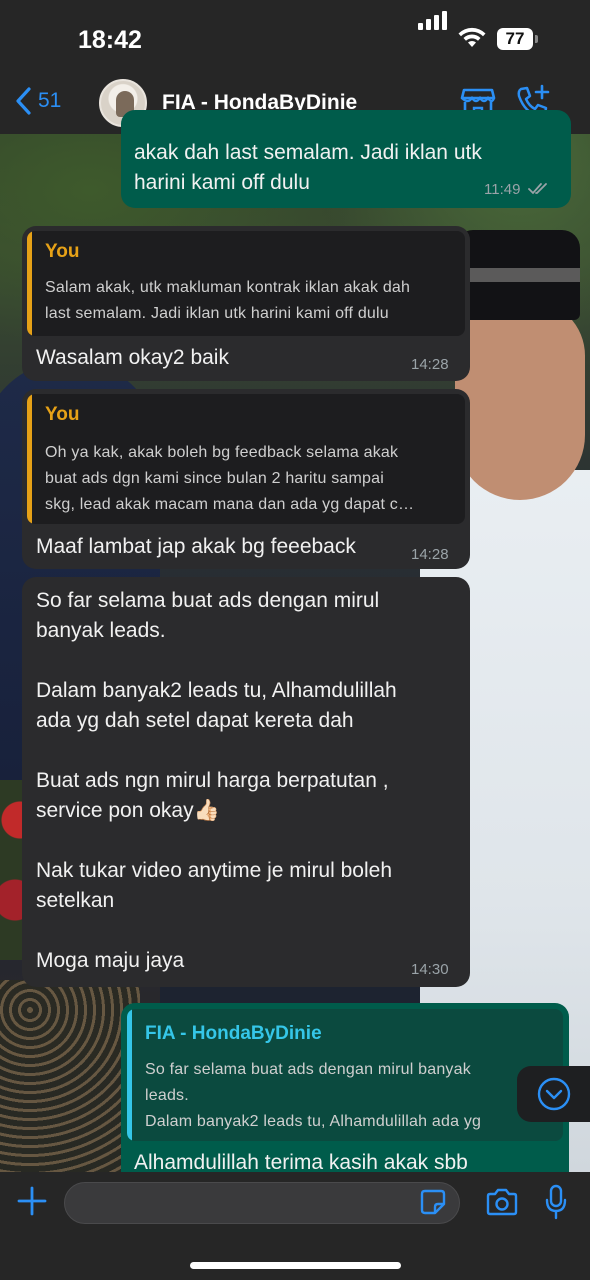 The height and width of the screenshot is (1280, 590). I want to click on status-time: 18:42, so click(110, 40).